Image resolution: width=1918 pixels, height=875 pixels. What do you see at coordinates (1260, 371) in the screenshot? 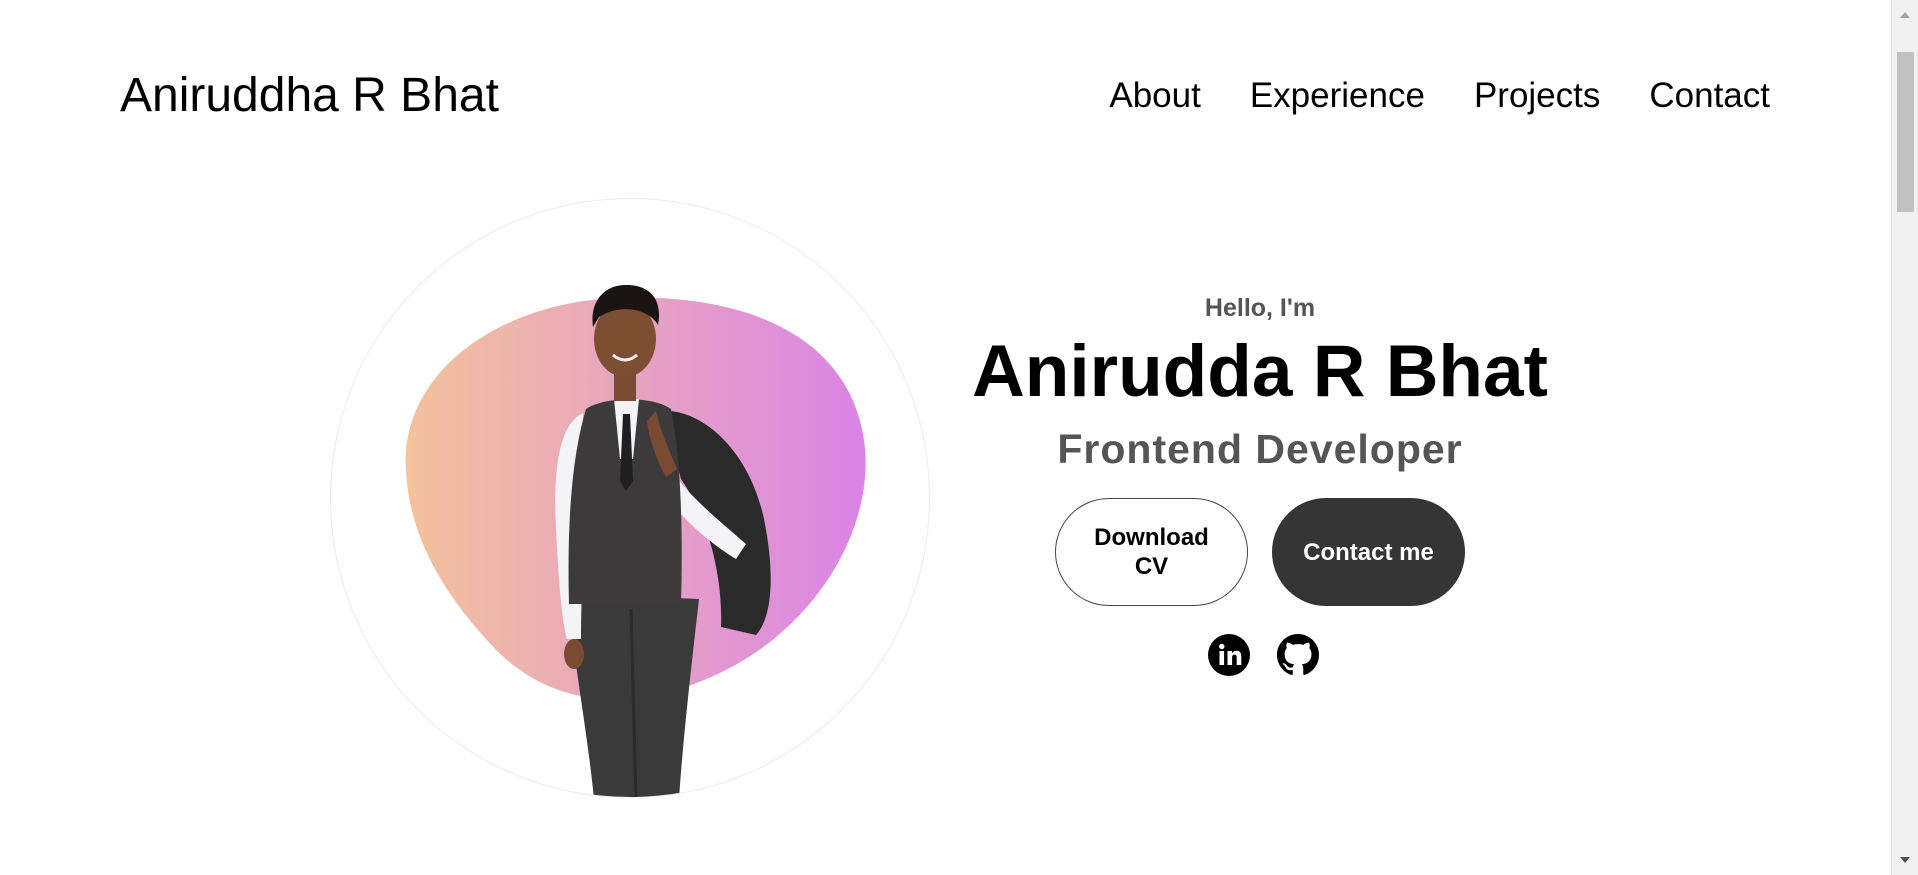
I see `hero-name: Anirudda R Bhat` at bounding box center [1260, 371].